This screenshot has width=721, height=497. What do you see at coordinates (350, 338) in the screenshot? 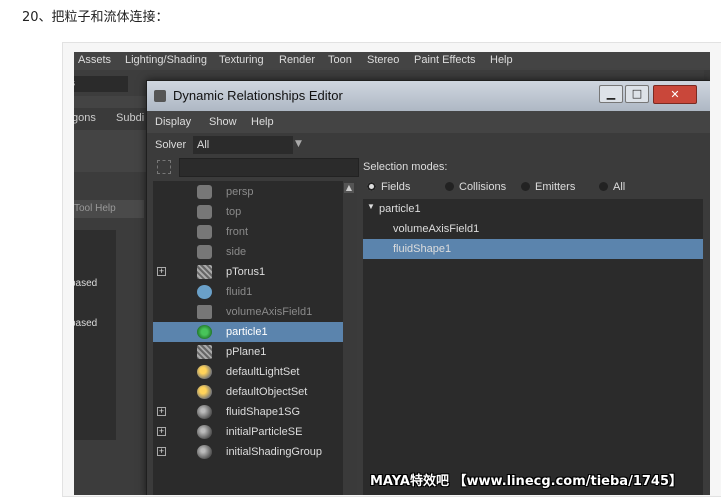
I see `outliner-scrollbar: ▲` at bounding box center [350, 338].